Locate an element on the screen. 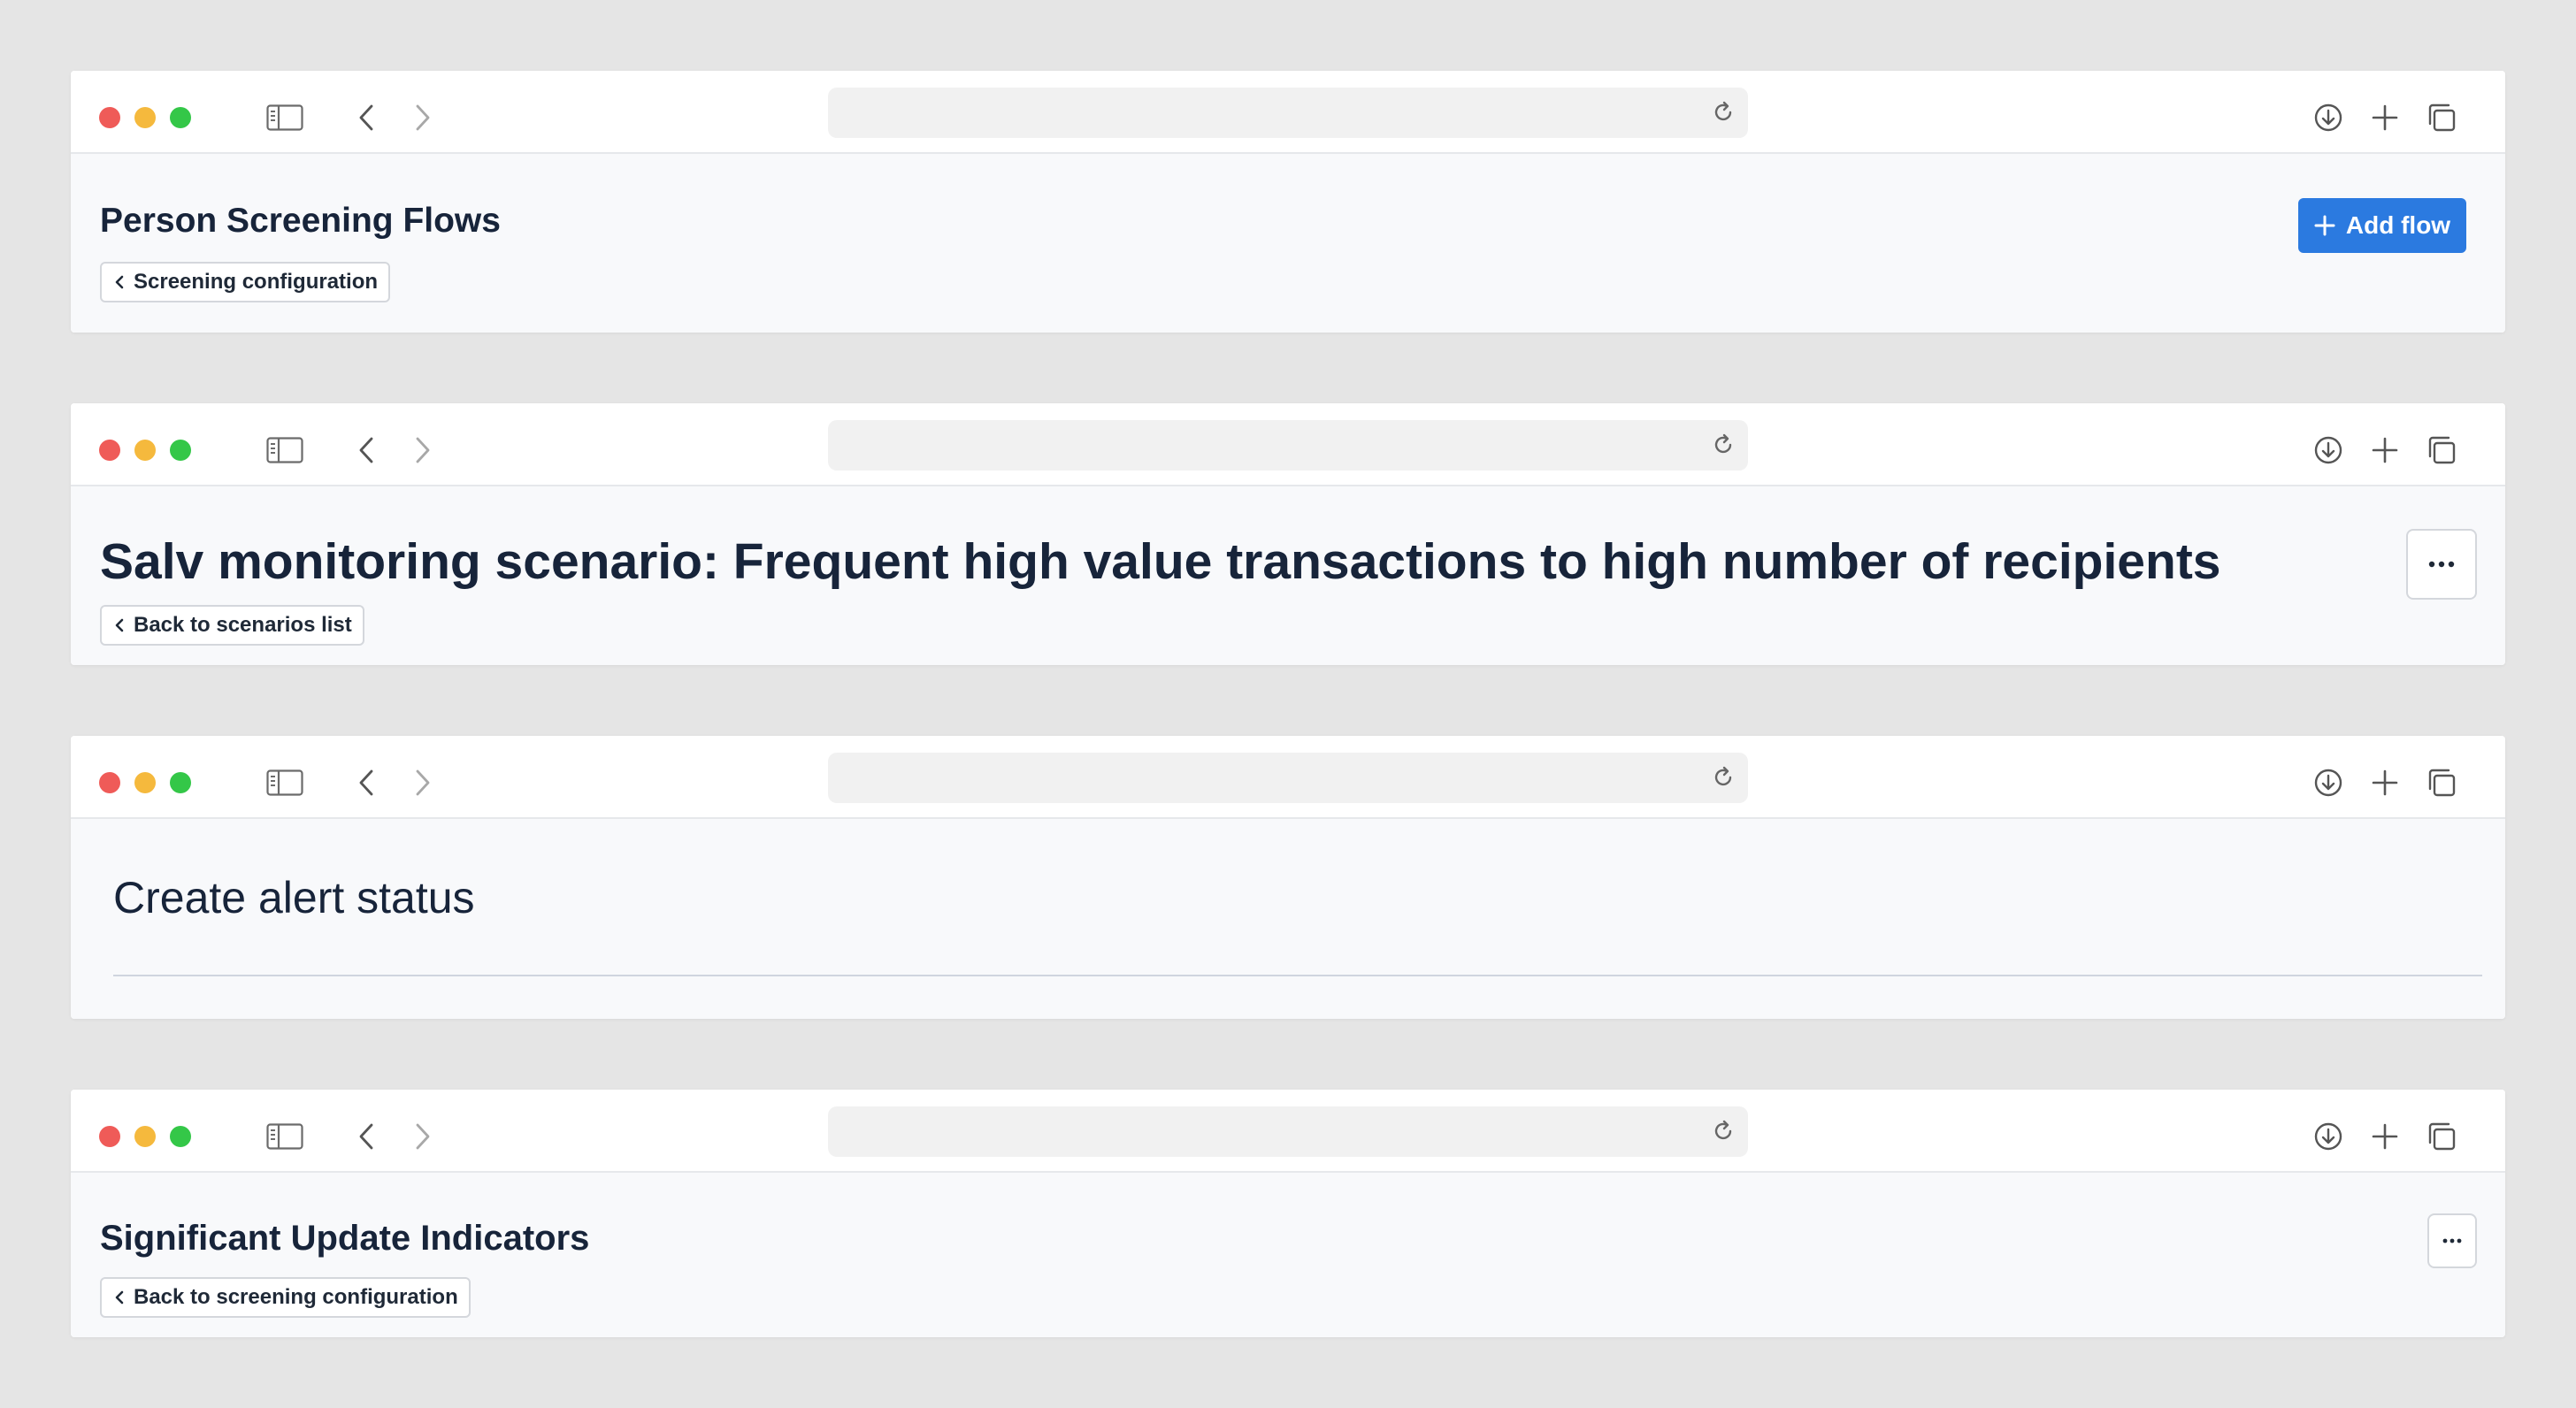 The image size is (2576, 1408). add-flow-label: Add flow is located at coordinates (2398, 225).